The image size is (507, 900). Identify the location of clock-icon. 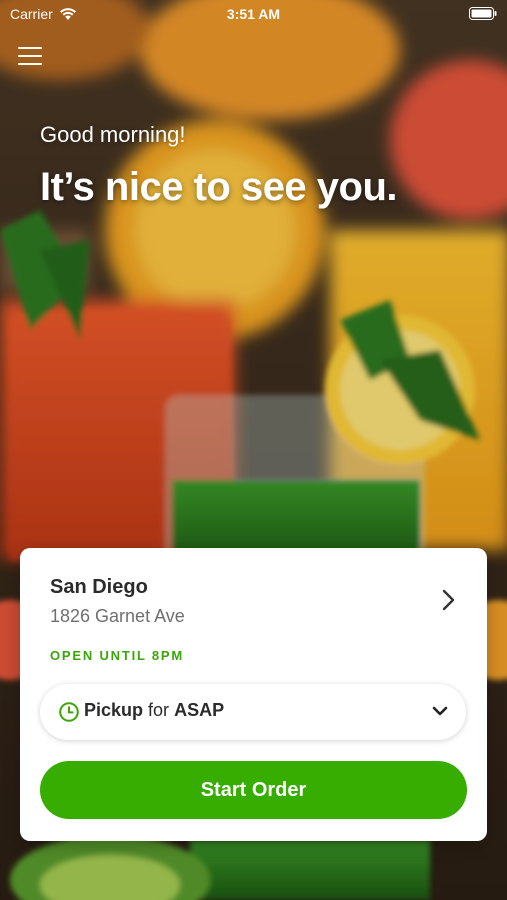
(69, 712).